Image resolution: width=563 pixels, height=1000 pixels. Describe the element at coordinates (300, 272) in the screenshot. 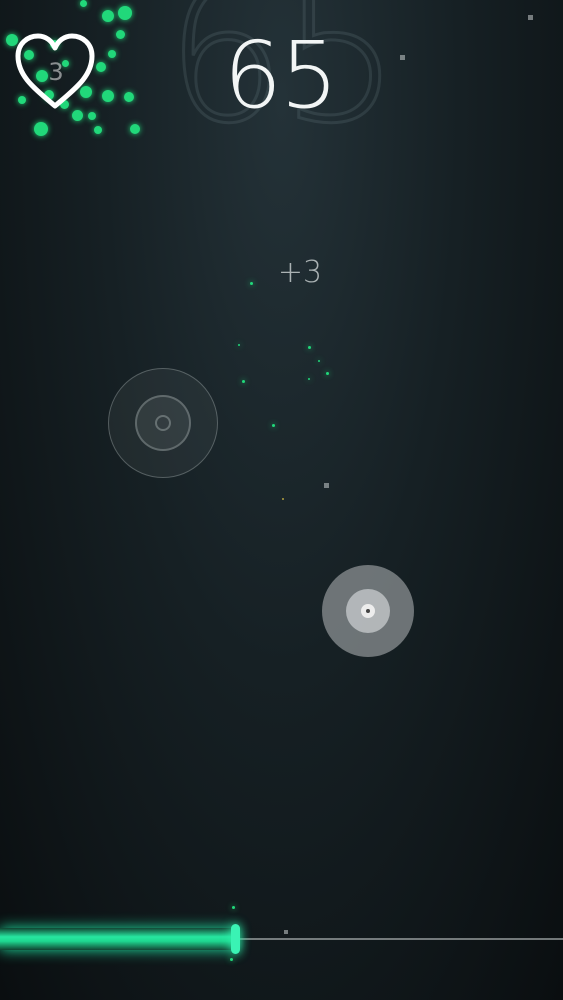

I see `combo-popup: +3` at that location.